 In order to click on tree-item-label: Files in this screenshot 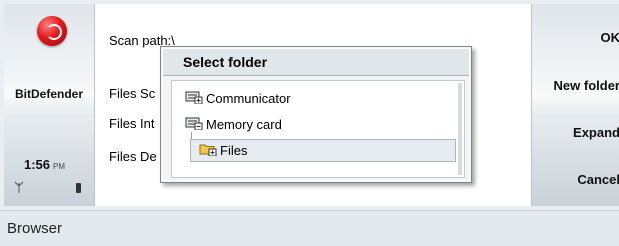, I will do `click(233, 150)`.